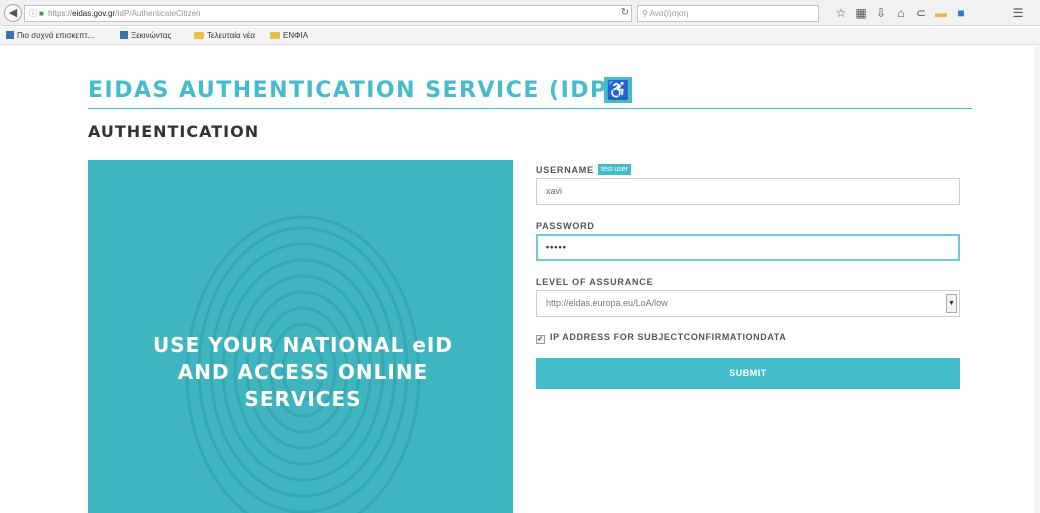  Describe the element at coordinates (158, 13) in the screenshot. I see `url-path: /IdP/AuthenticateCitizen` at that location.